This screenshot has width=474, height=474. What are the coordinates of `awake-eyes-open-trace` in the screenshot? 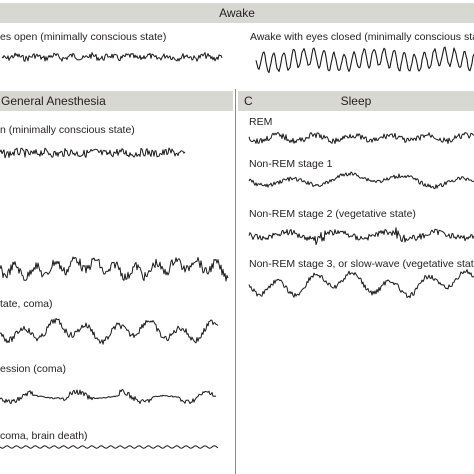 It's located at (112, 57).